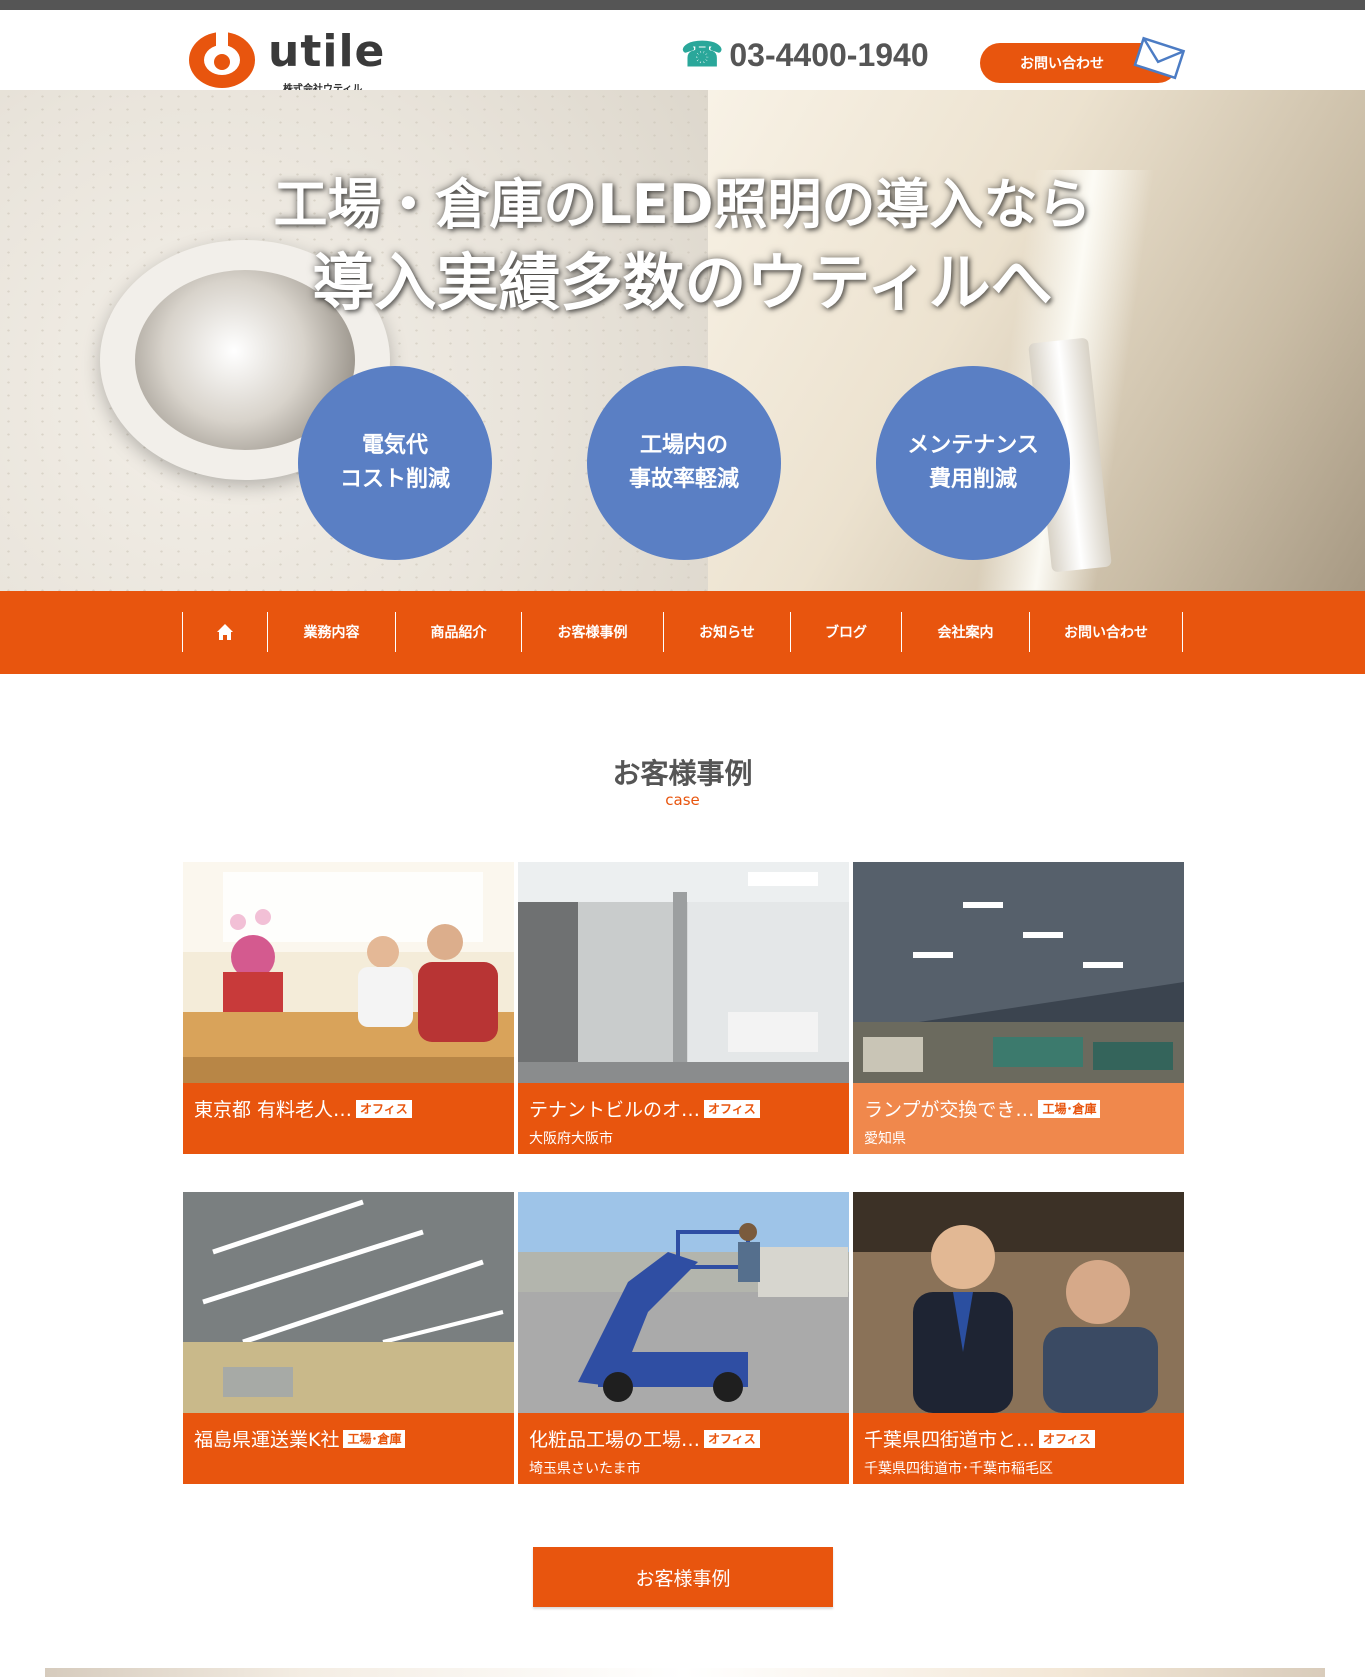  I want to click on case-card: 東京都 有料老人… オフィス, so click(348, 1008).